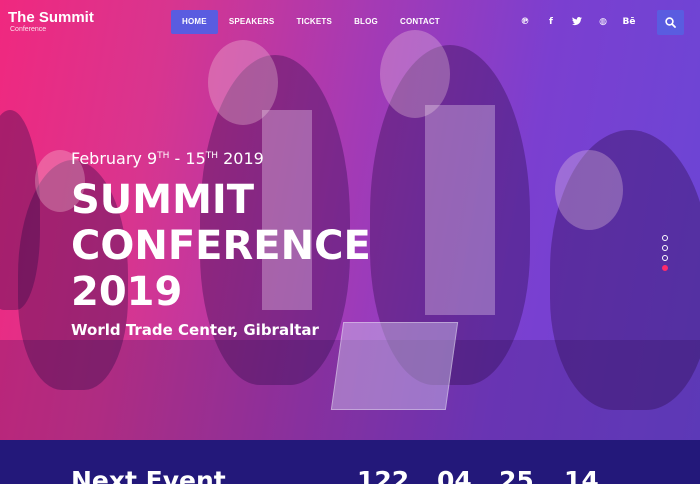 This screenshot has width=700, height=484. I want to click on countdown-hours: 04, so click(454, 475).